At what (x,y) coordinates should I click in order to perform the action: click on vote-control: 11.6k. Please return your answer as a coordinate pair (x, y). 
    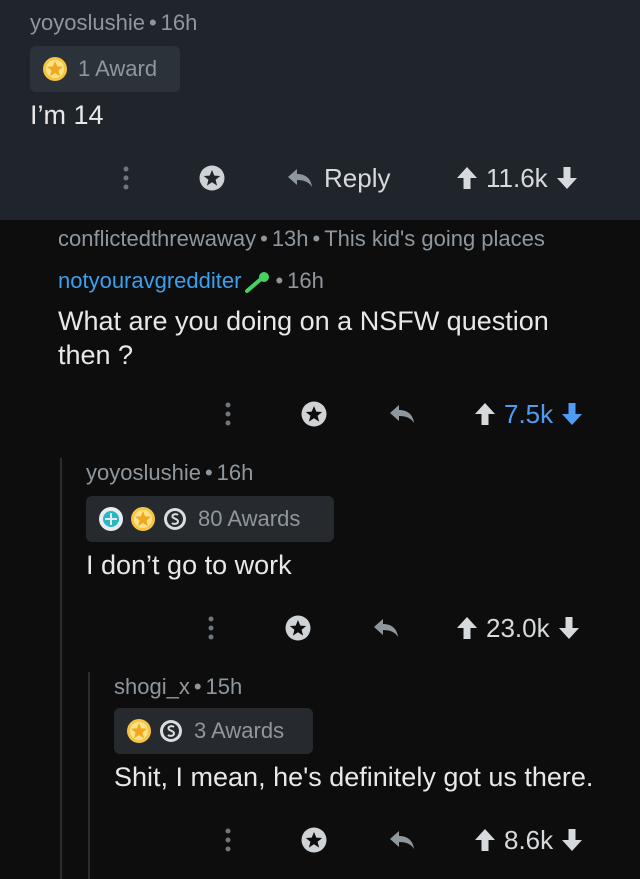
    Looking at the image, I should click on (517, 178).